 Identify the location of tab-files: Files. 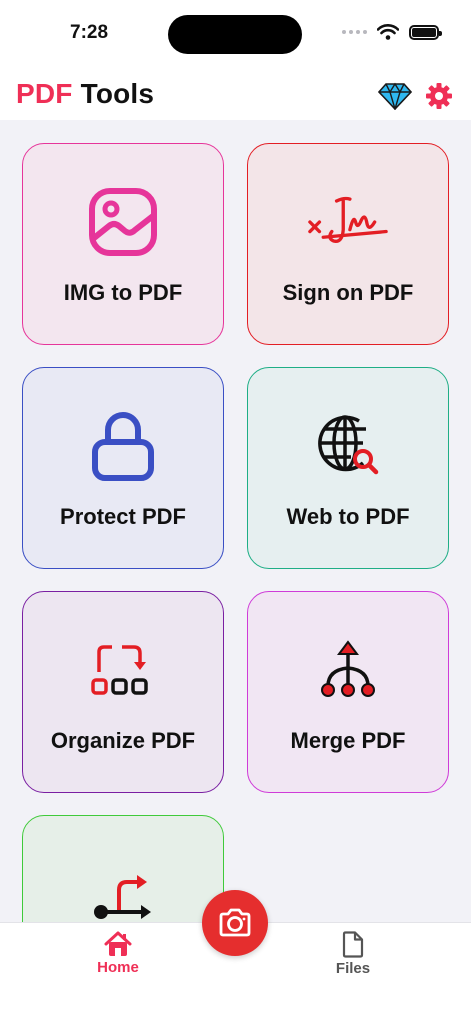
(353, 954).